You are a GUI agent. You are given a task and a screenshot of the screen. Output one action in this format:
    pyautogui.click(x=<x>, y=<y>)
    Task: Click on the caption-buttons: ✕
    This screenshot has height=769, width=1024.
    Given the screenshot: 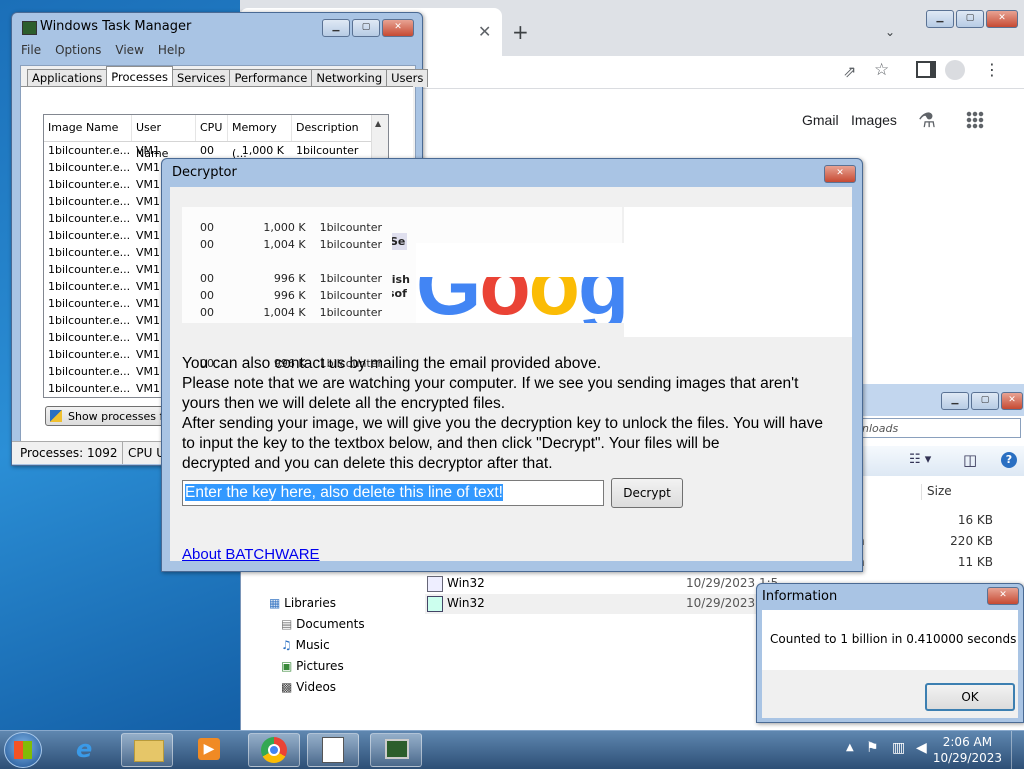 What is the action you would take?
    pyautogui.click(x=840, y=174)
    